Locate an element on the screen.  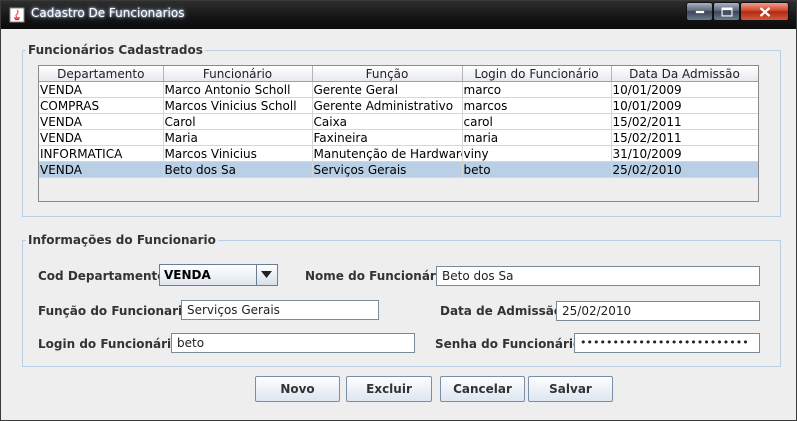
minimize-icon is located at coordinates (699, 11).